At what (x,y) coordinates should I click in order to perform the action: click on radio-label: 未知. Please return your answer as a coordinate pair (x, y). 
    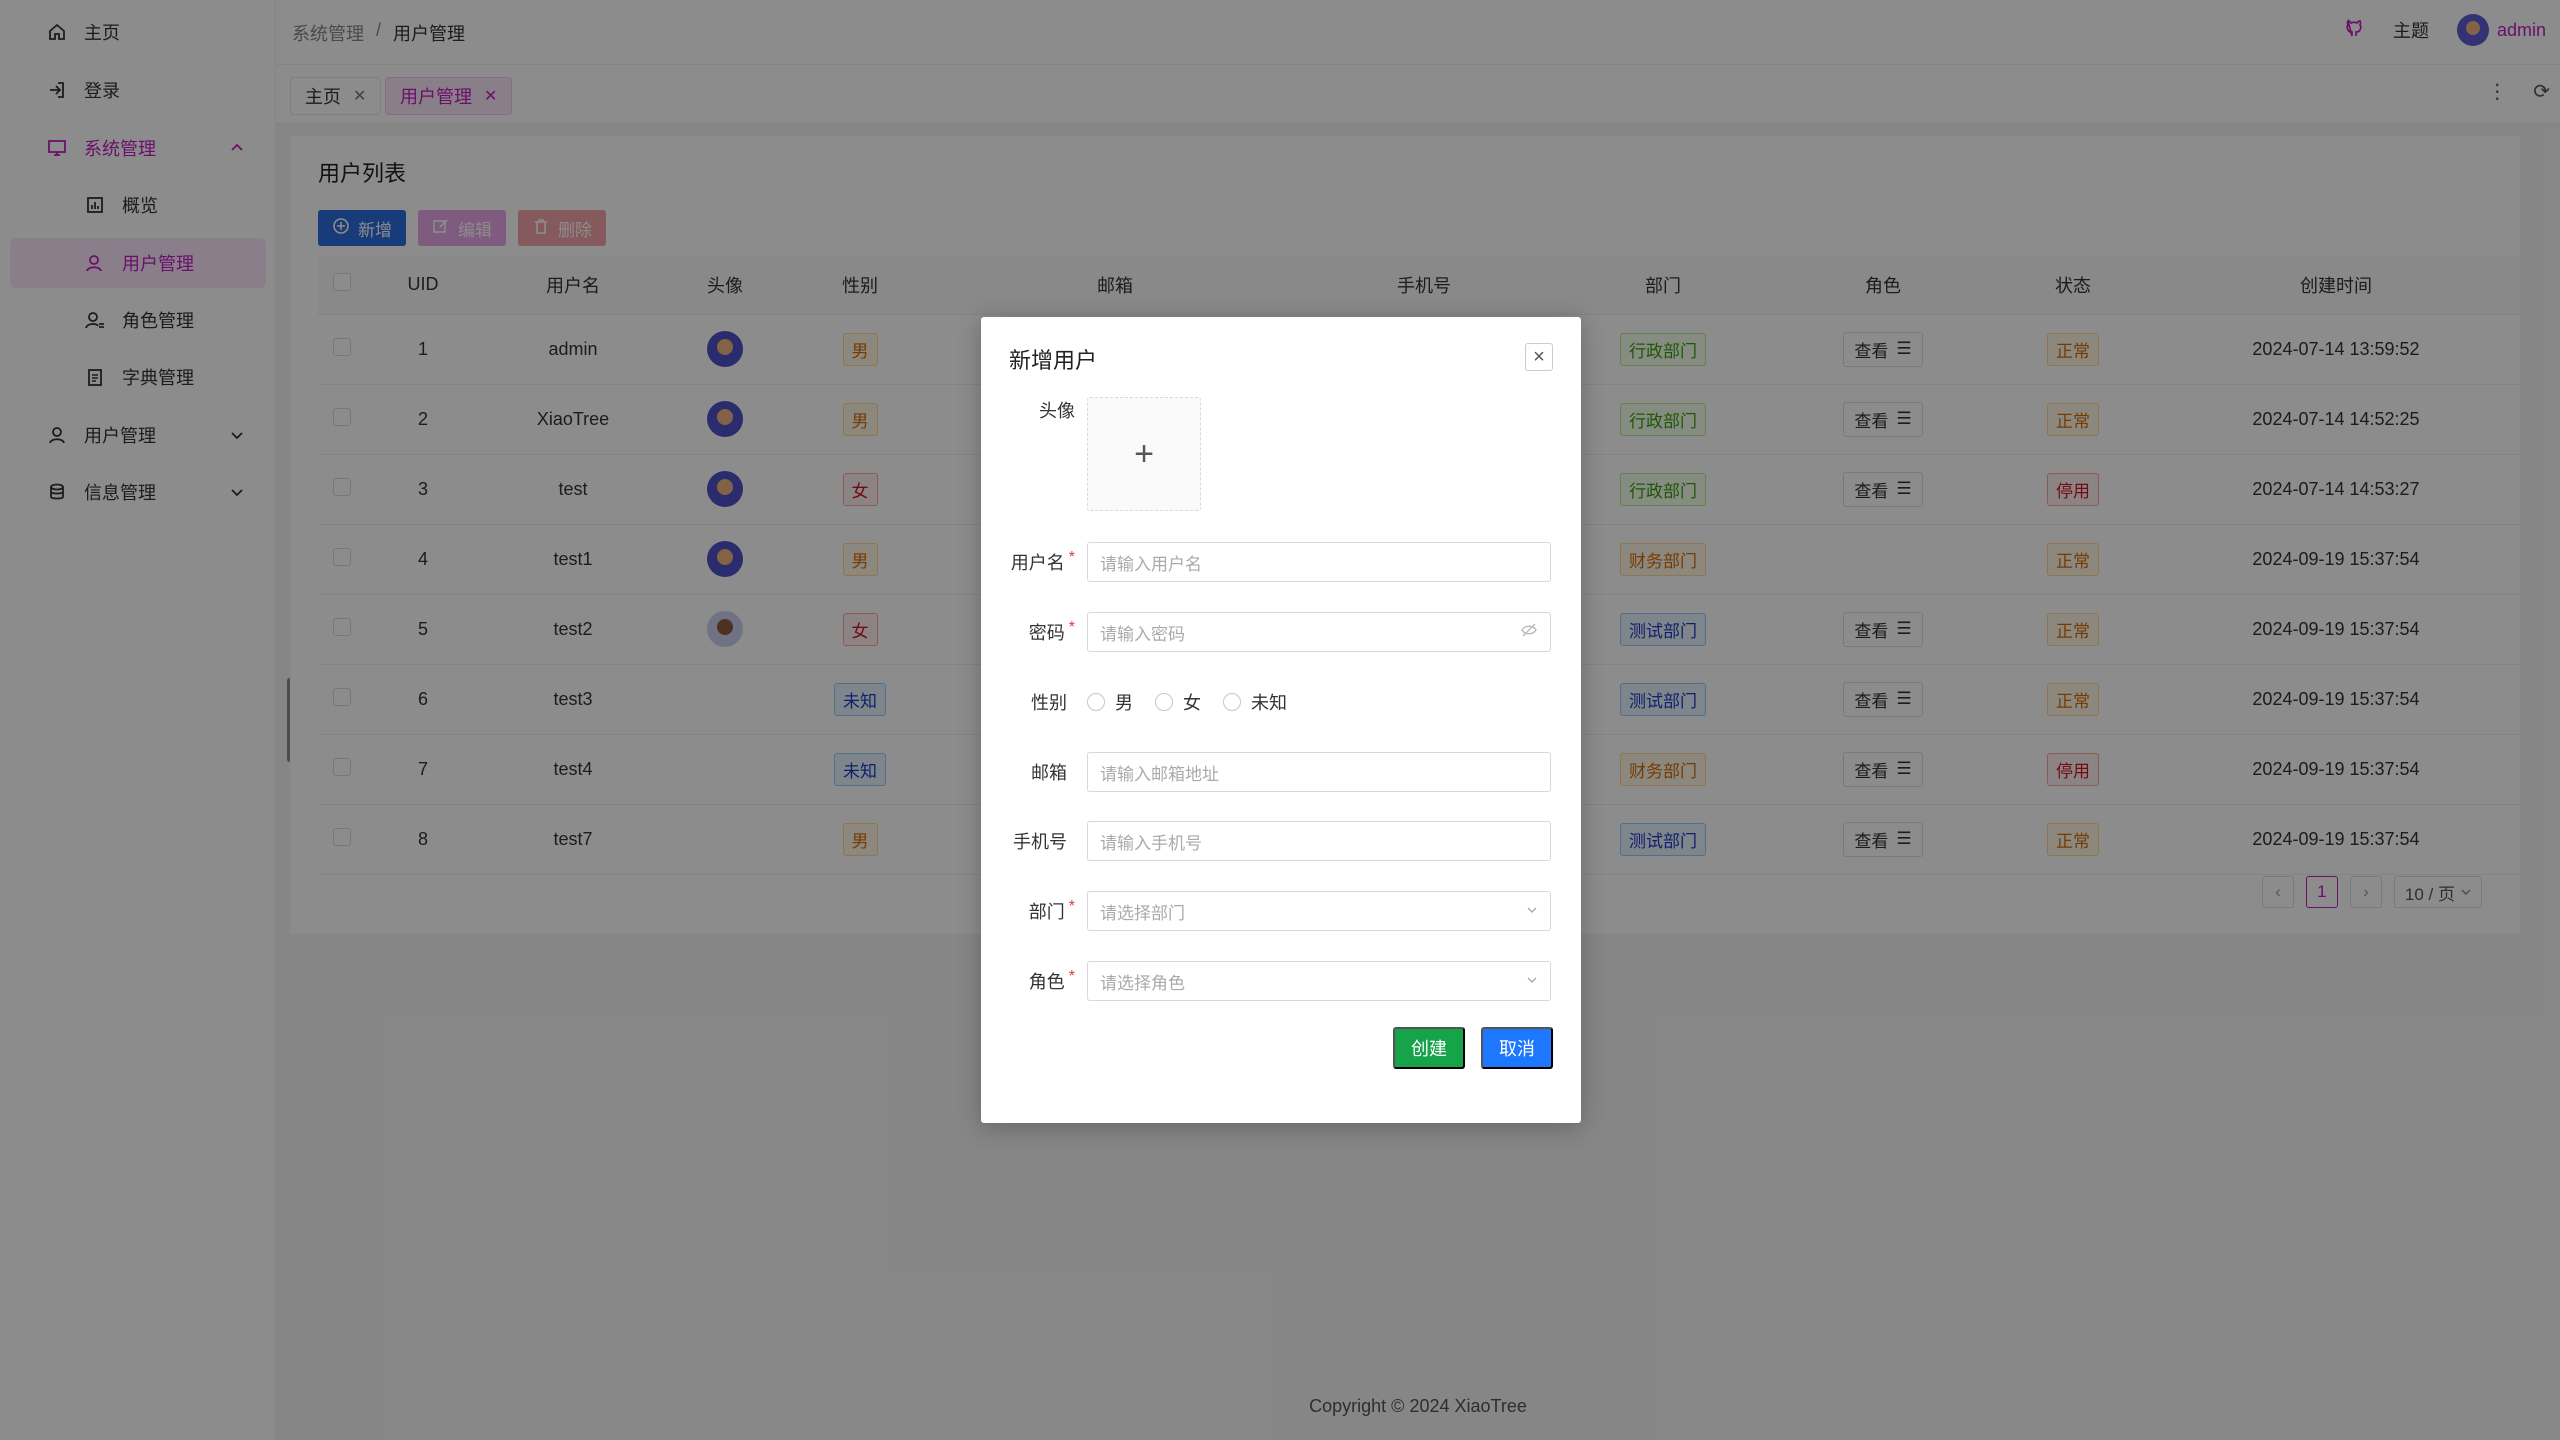
    Looking at the image, I should click on (1269, 703).